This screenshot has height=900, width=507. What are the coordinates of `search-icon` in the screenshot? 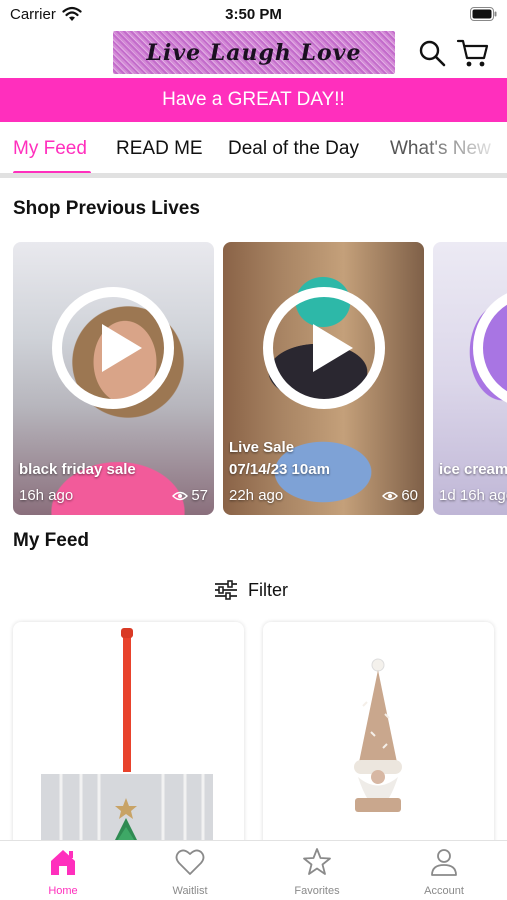 It's located at (432, 53).